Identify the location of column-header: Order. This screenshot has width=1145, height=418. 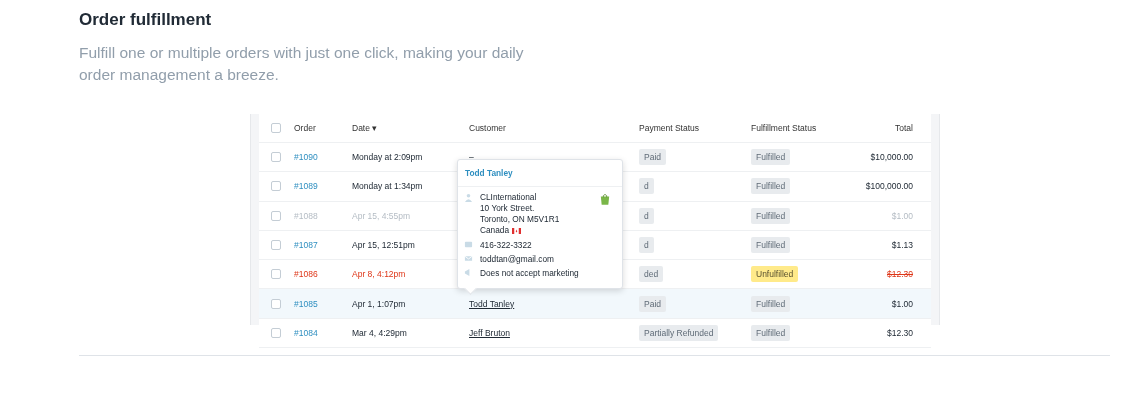
(305, 128).